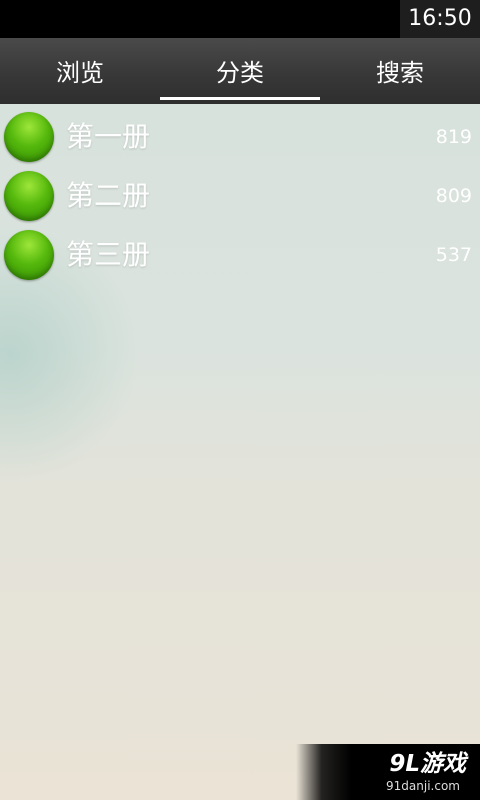  I want to click on category-title: 第三册, so click(108, 254).